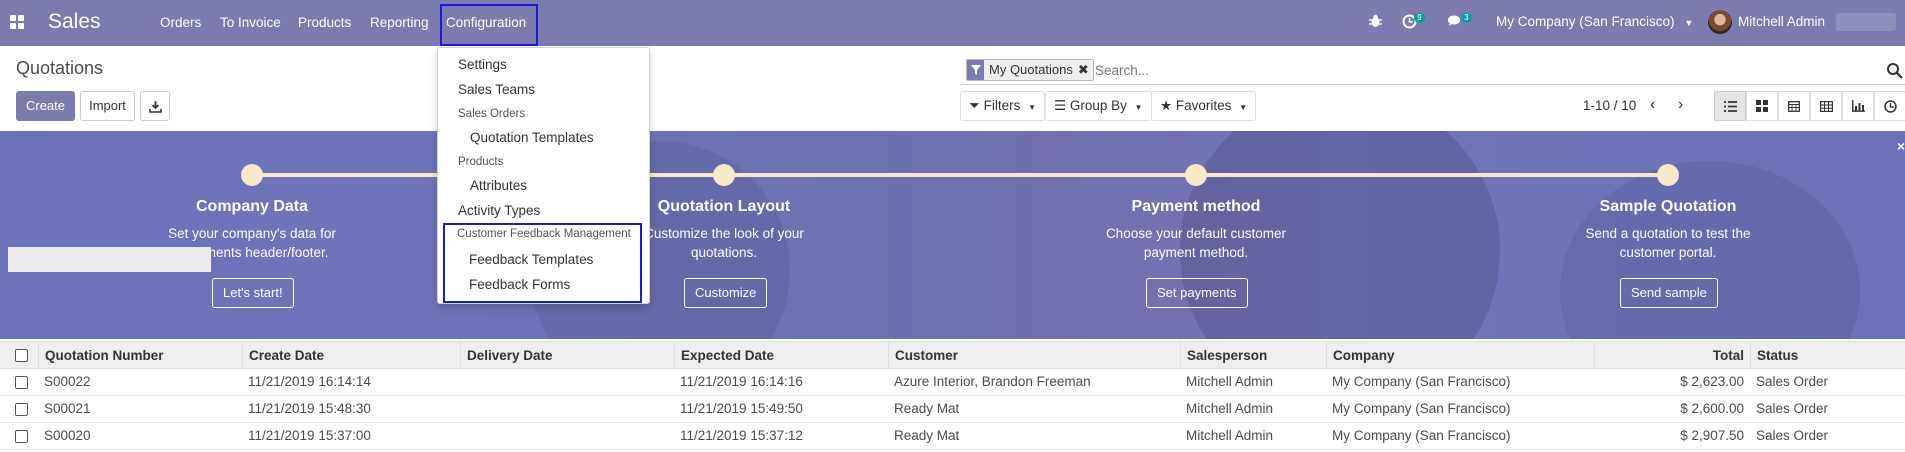  What do you see at coordinates (1030, 70) in the screenshot?
I see `search-facet: My Quotations ✖` at bounding box center [1030, 70].